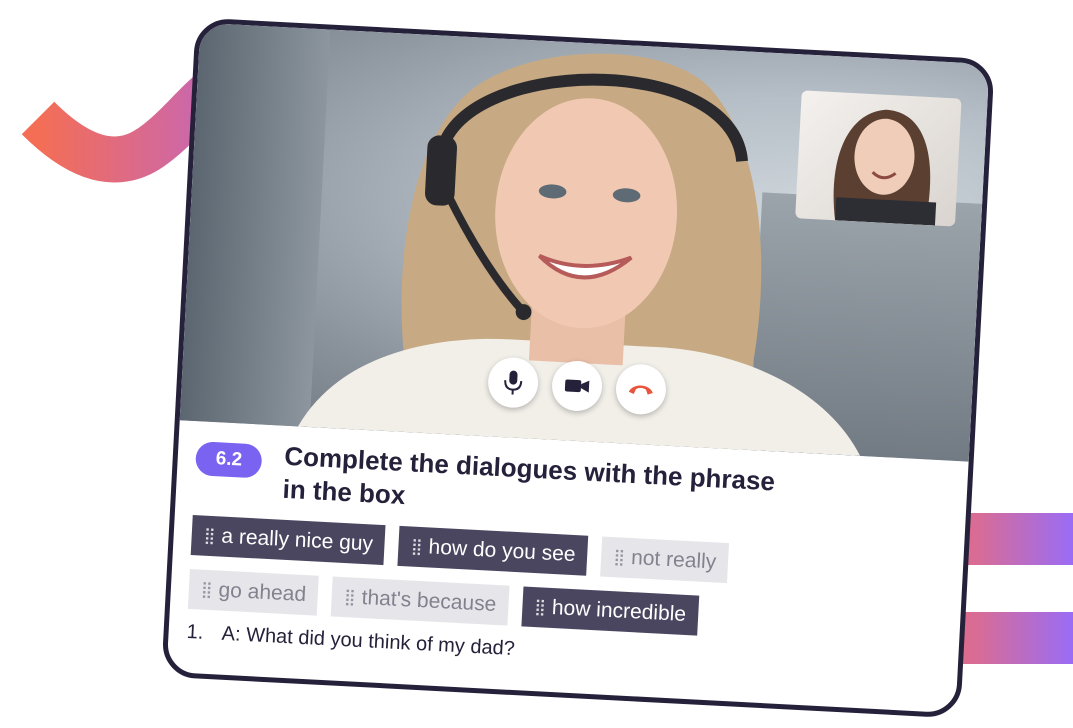 This screenshot has width=1073, height=728. Describe the element at coordinates (619, 610) in the screenshot. I see `phrase-chip-label: how incredible` at that location.